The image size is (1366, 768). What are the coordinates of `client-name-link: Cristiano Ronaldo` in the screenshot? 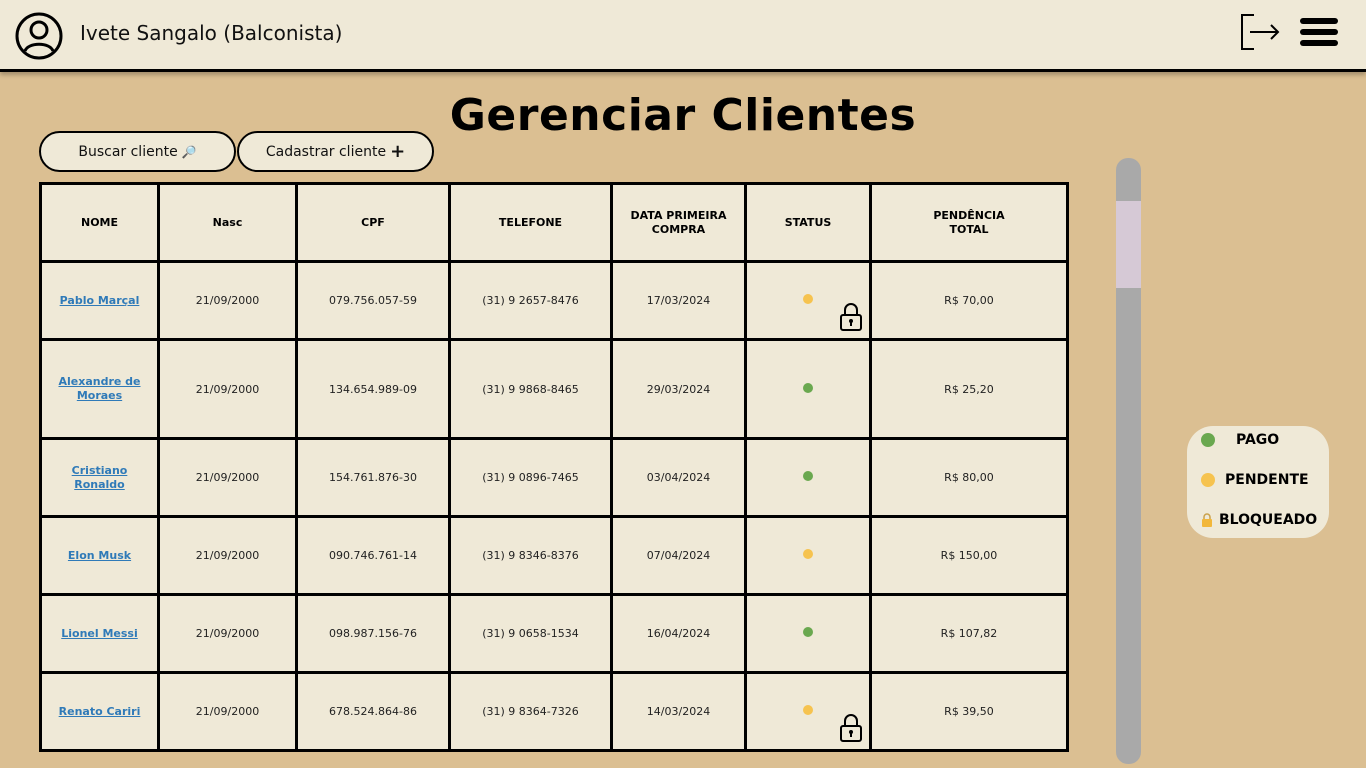 It's located at (100, 478).